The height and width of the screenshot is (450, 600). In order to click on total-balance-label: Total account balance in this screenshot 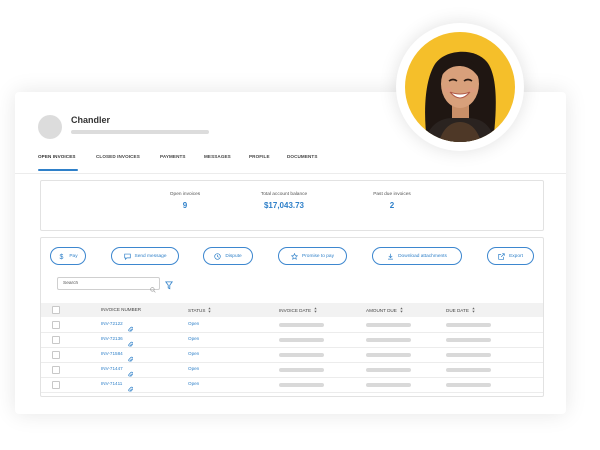, I will do `click(284, 194)`.